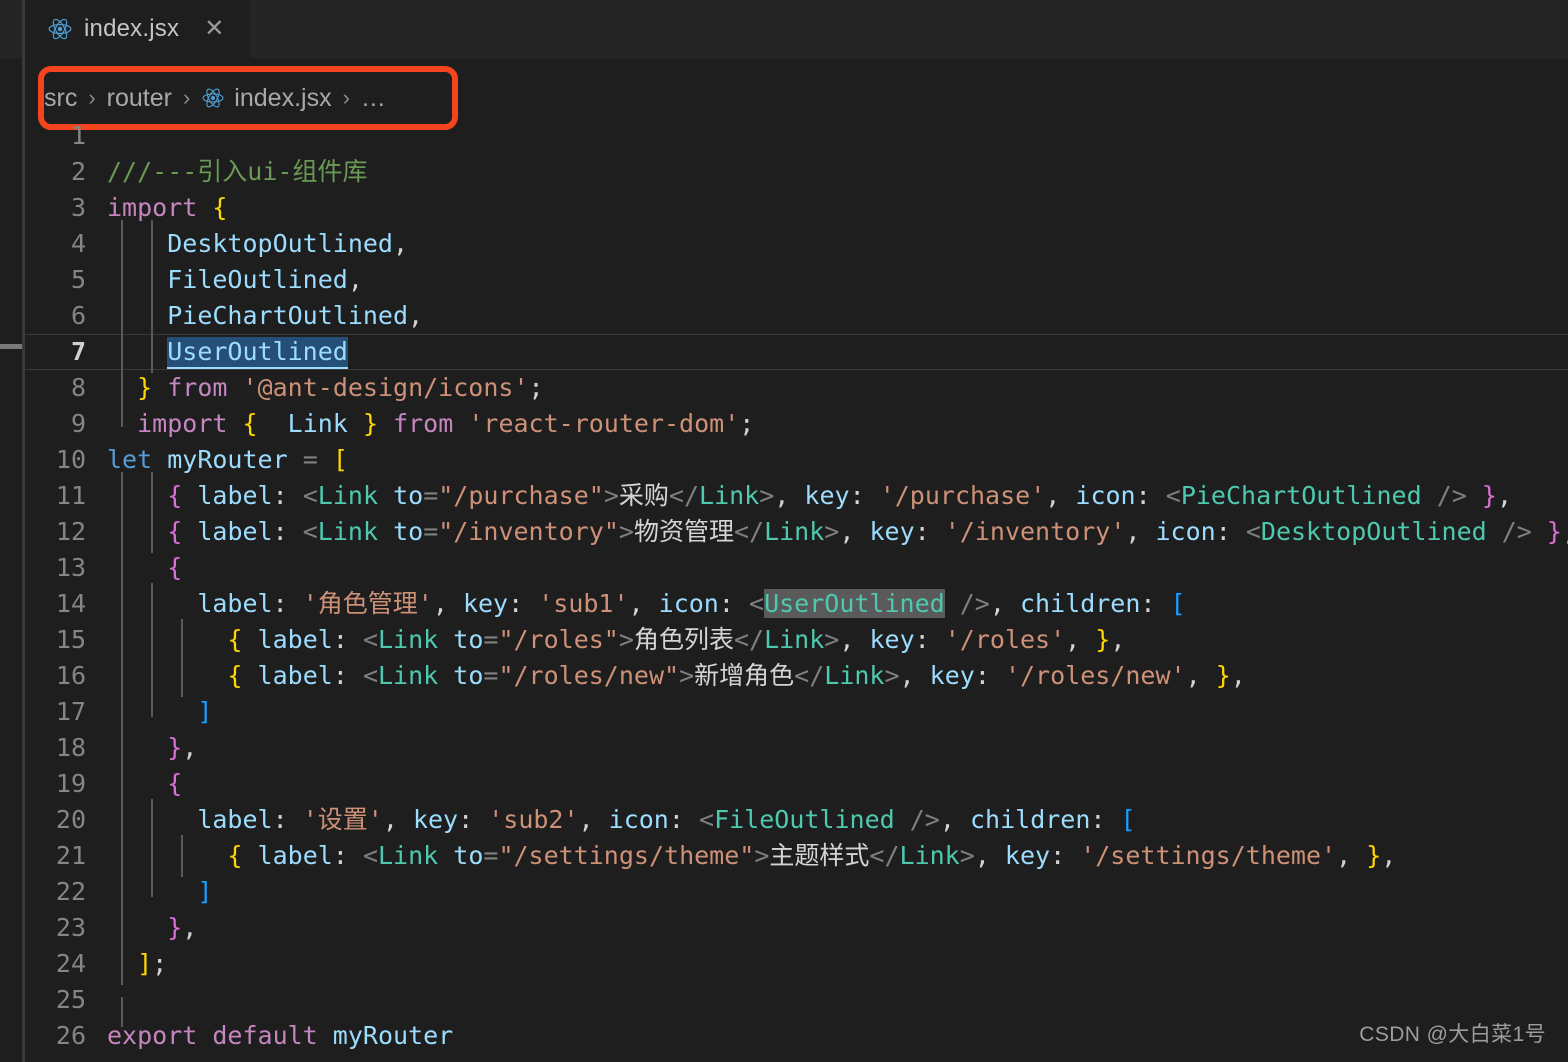  Describe the element at coordinates (837, 208) in the screenshot. I see `line-content: import {` at that location.